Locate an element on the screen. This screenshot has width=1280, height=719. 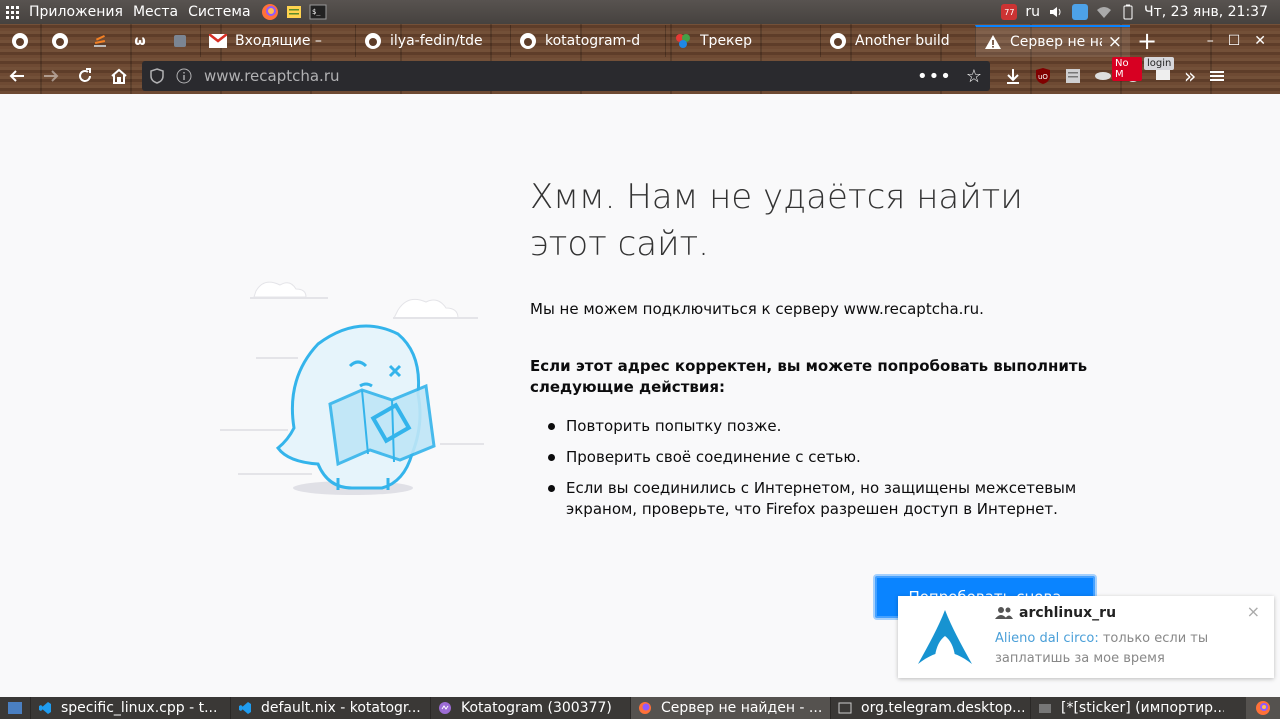
noscript-badge-label: No M is located at coordinates (1127, 69).